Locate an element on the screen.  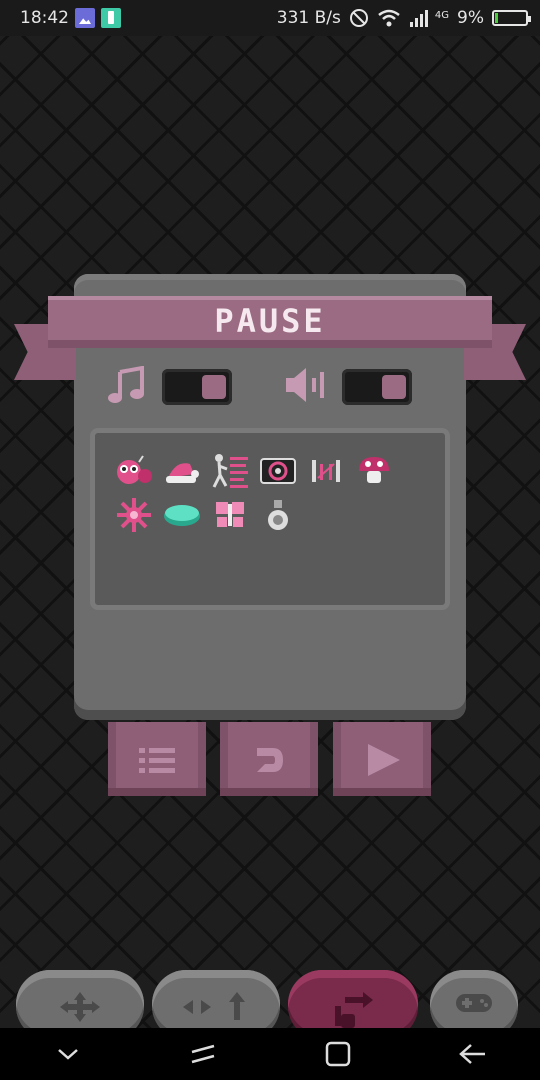
dpad-arrows-icon is located at coordinates (80, 1007).